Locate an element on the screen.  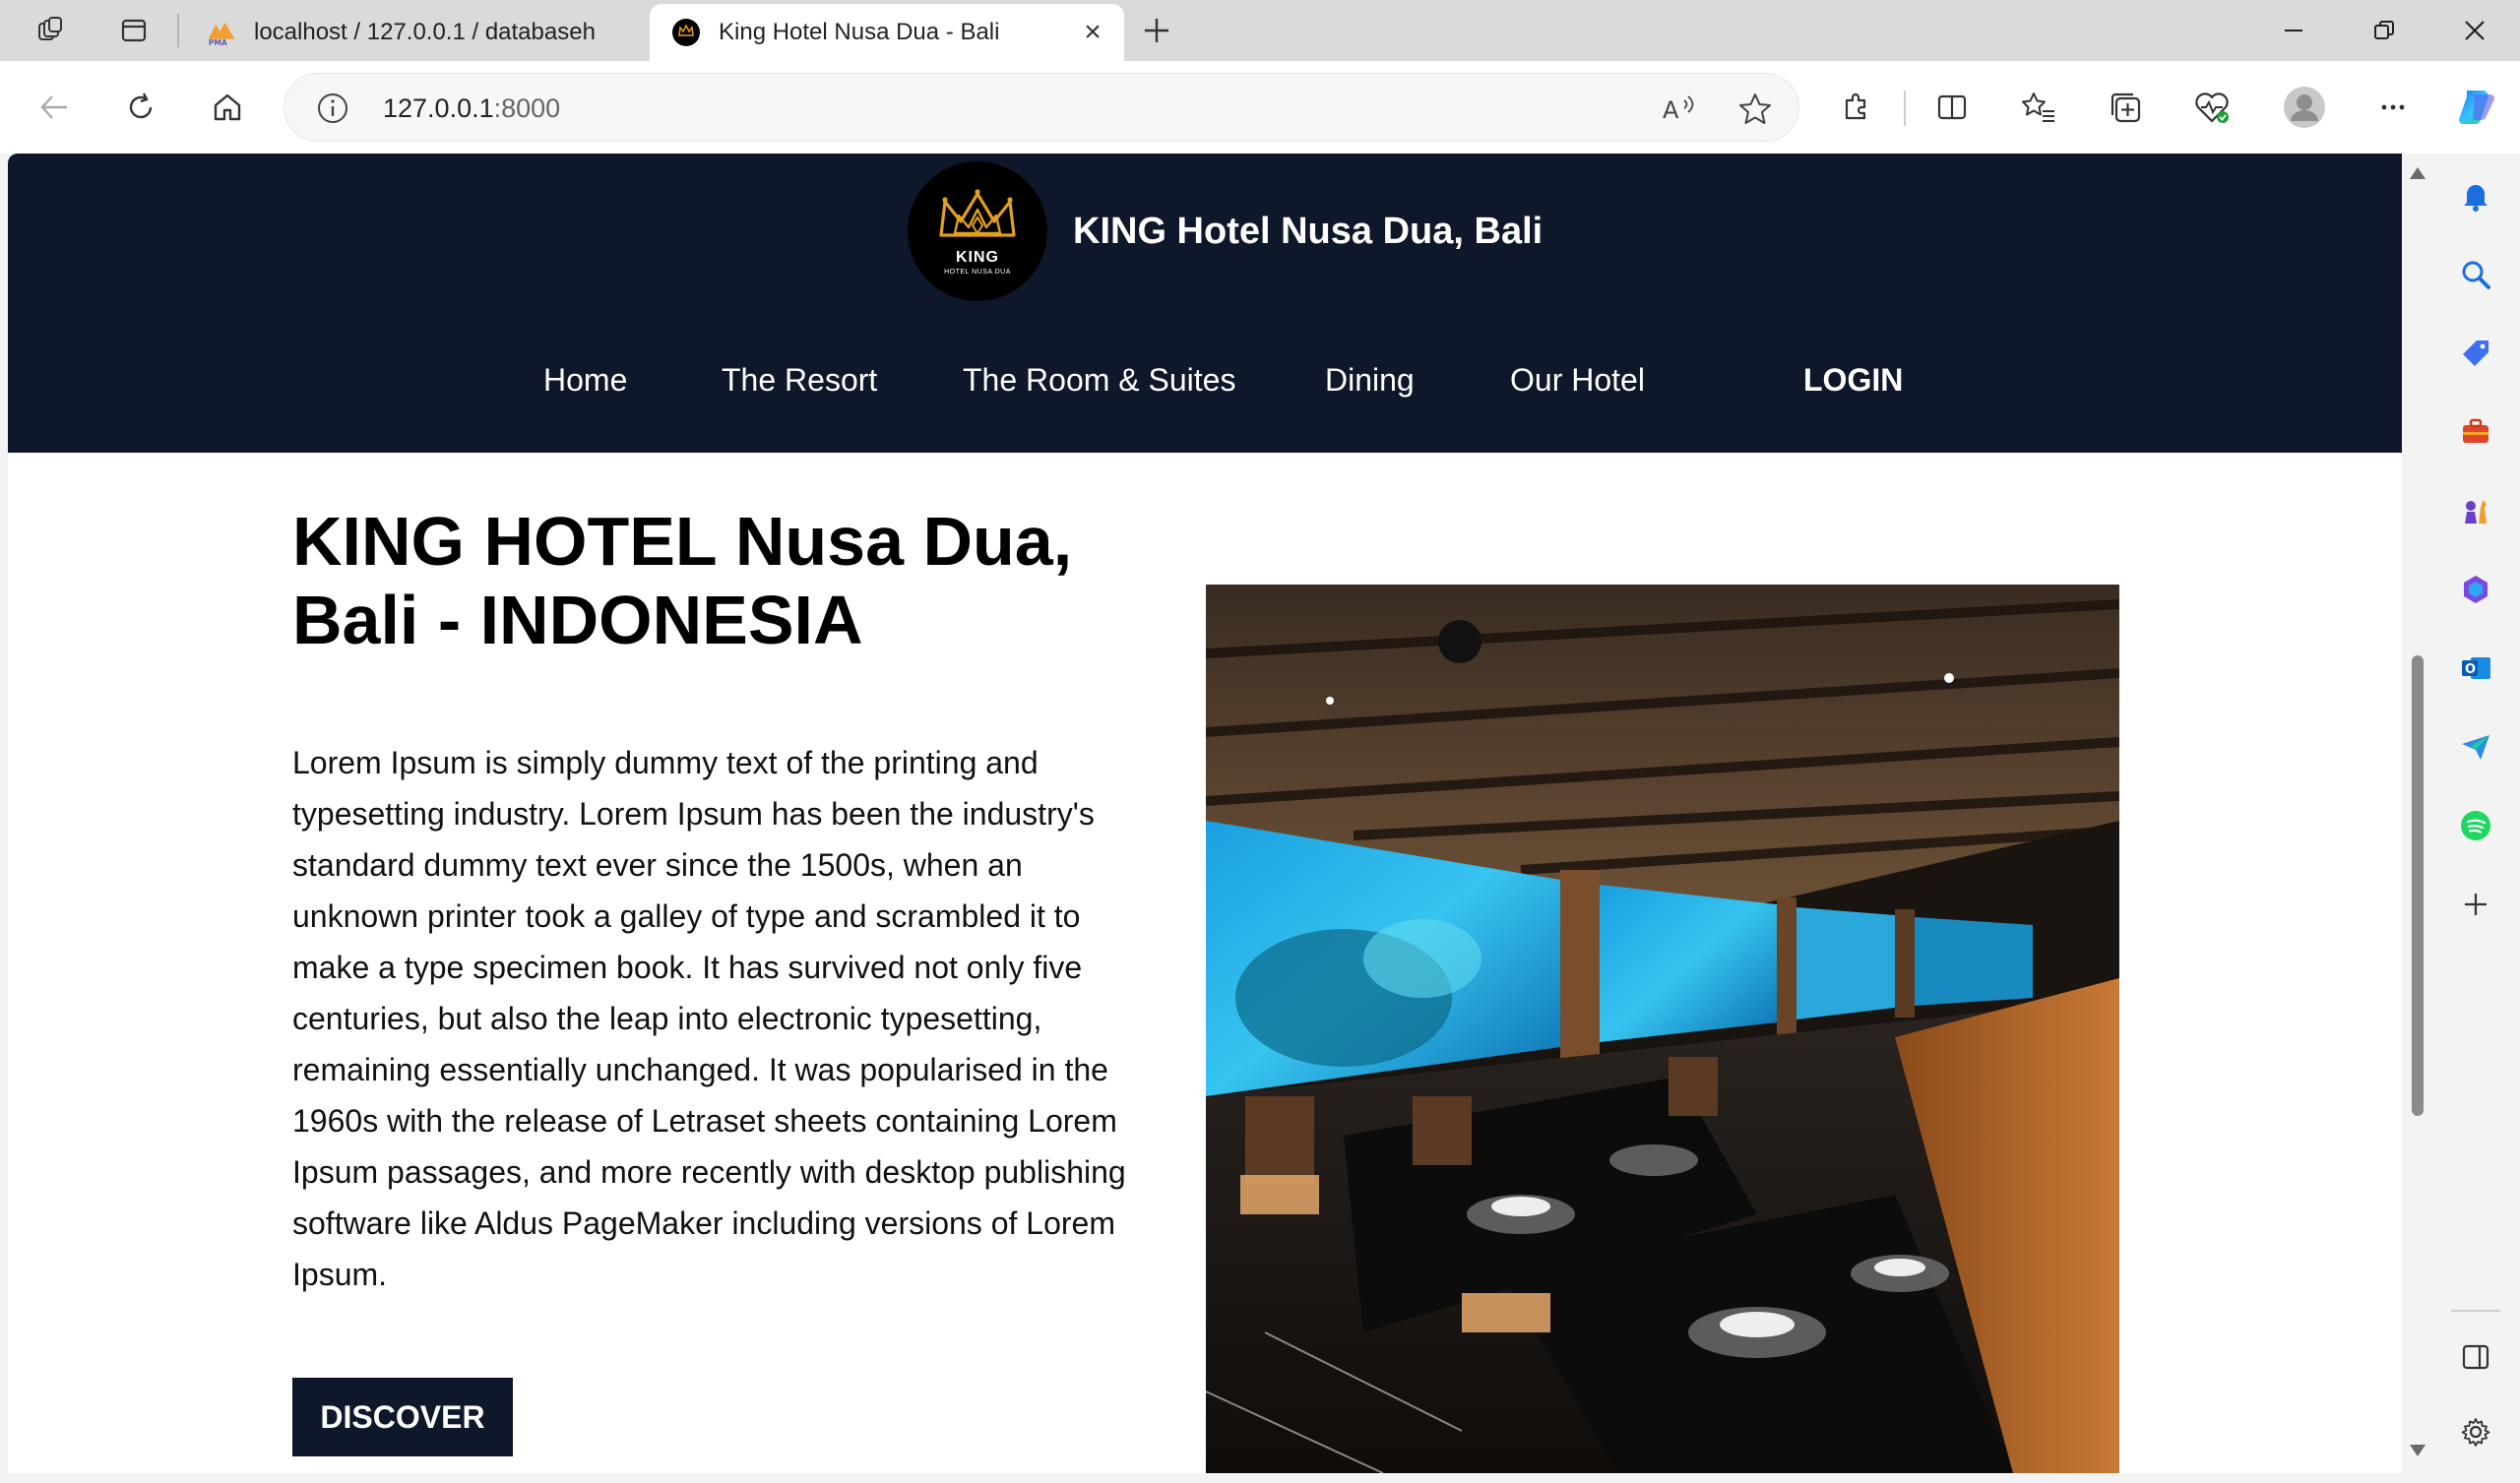
refresh-icon is located at coordinates (140, 107).